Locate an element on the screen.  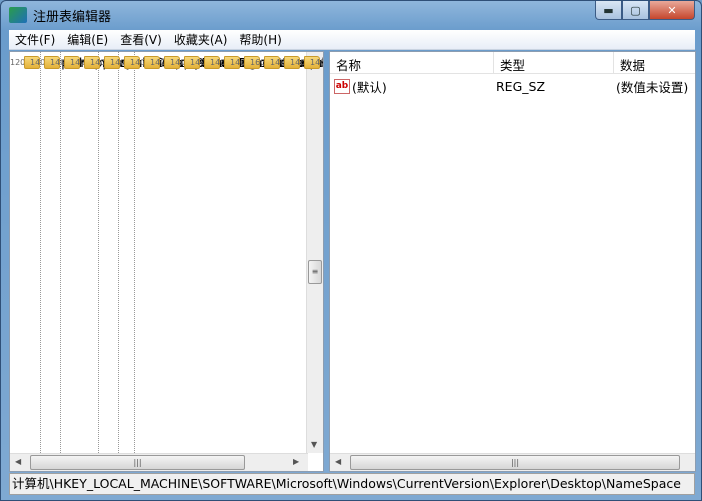
value-data: (数值未设置) is located at coordinates (652, 87).